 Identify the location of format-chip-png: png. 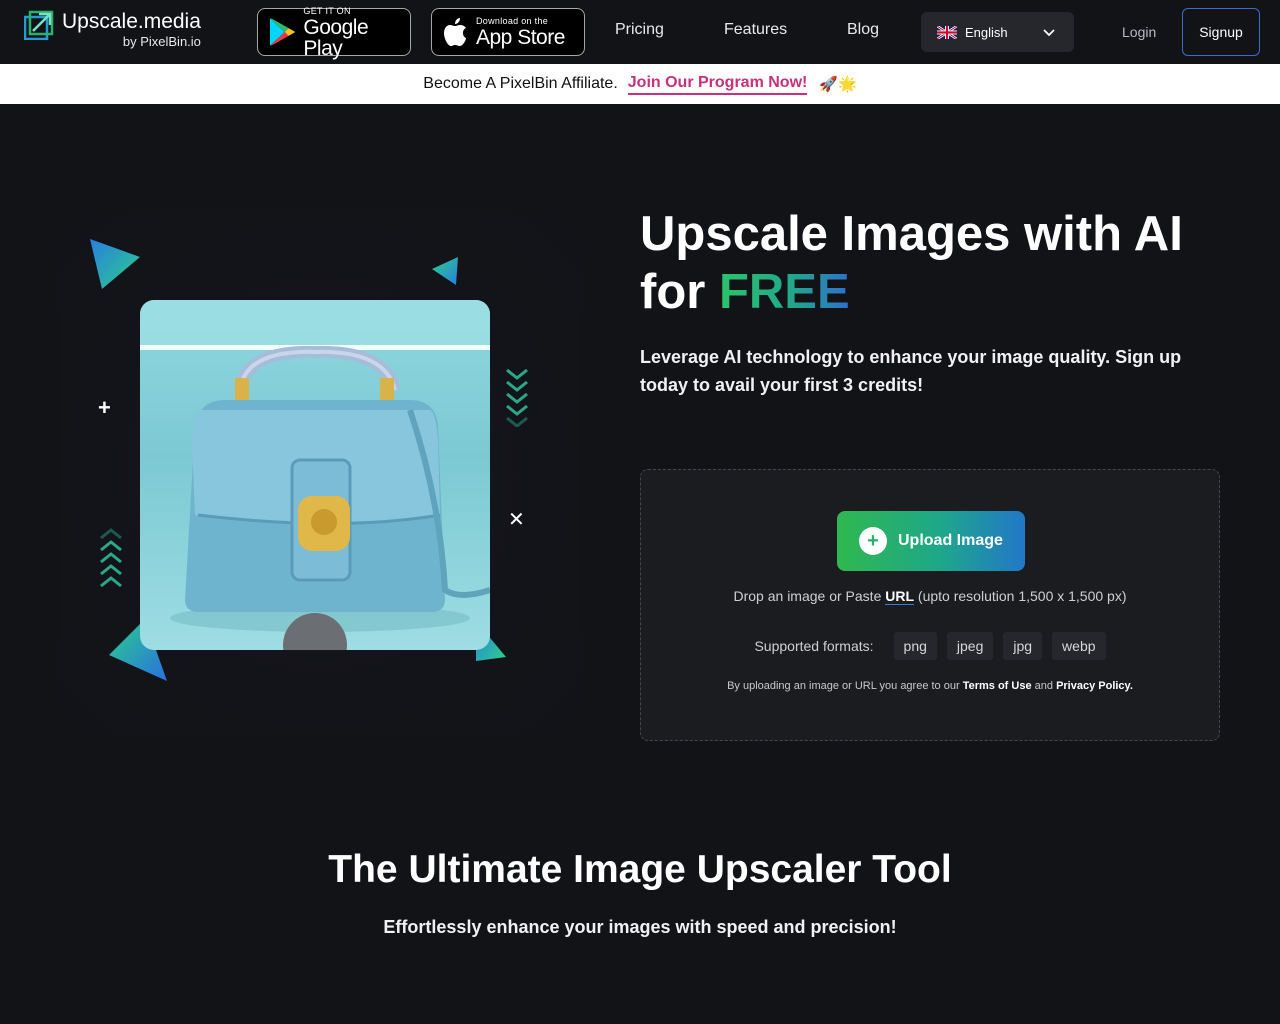
(915, 646).